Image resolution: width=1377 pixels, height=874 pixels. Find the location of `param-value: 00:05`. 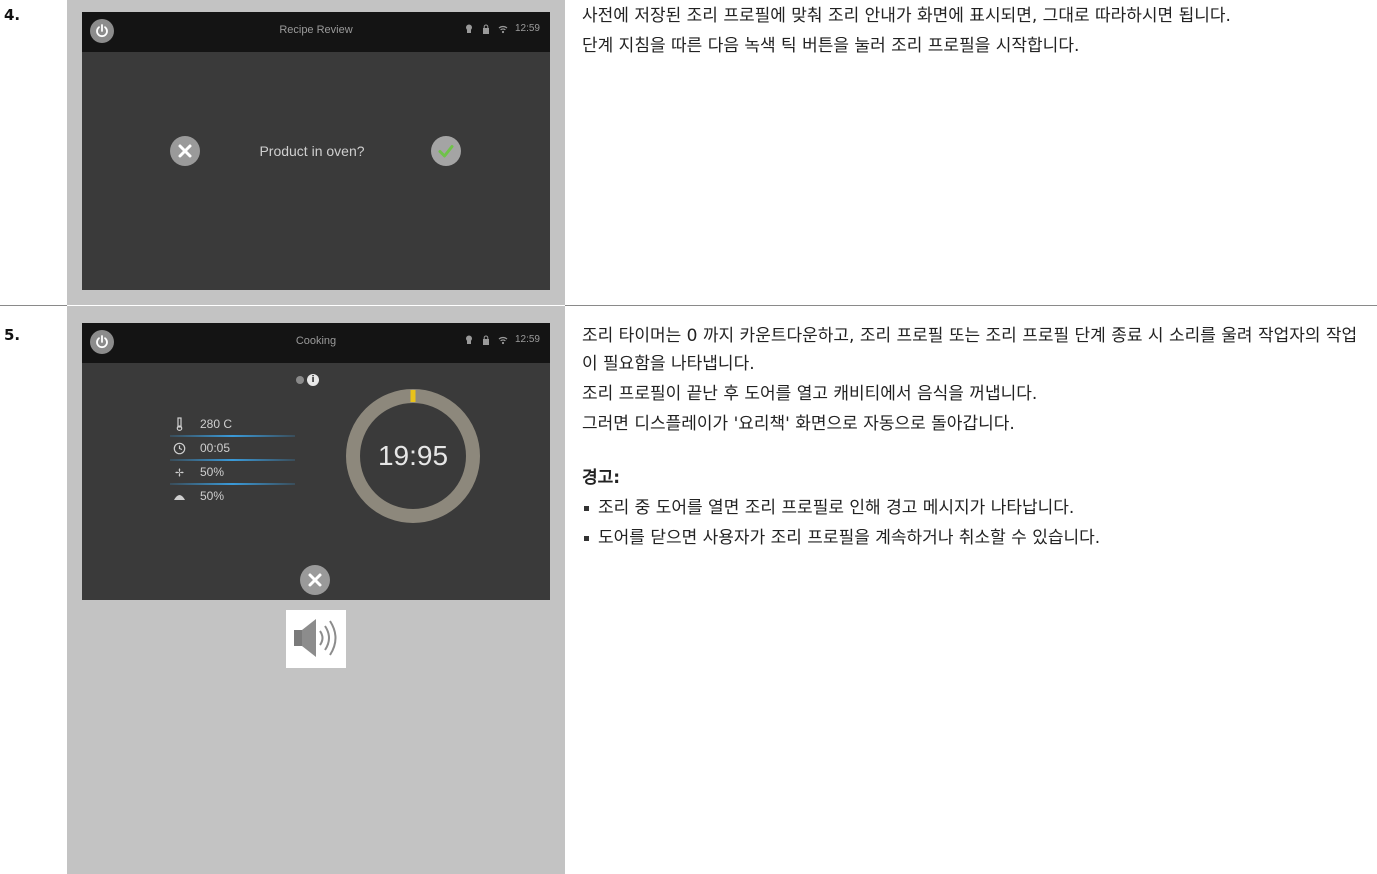

param-value: 00:05 is located at coordinates (215, 448).